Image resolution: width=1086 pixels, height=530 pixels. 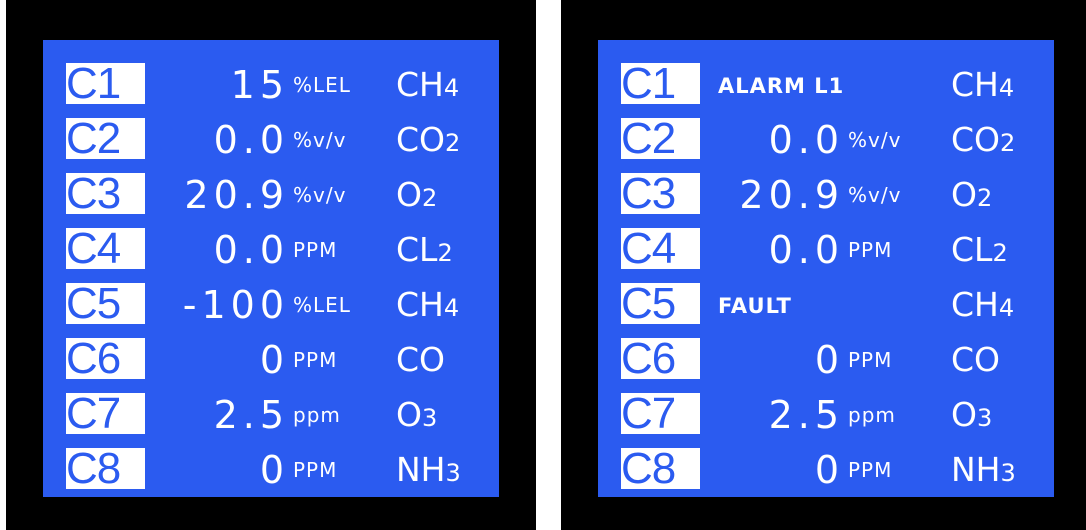 I want to click on reading-value: 15, so click(x=259, y=85).